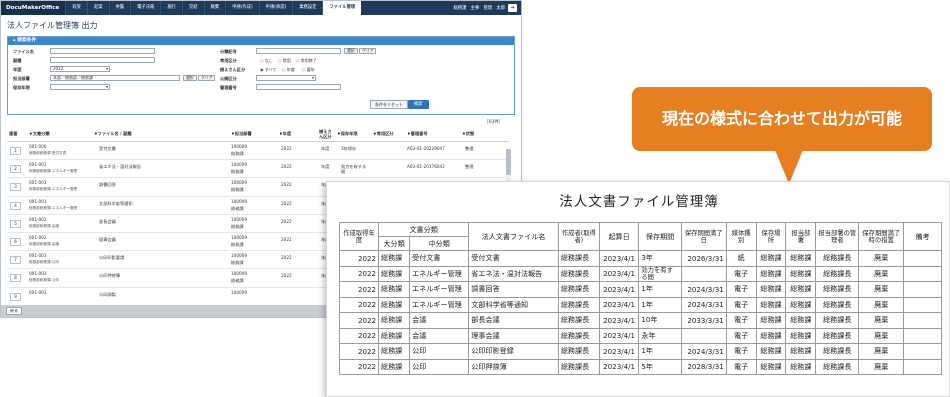 This screenshot has width=950, height=397. What do you see at coordinates (383, 133) in the screenshot?
I see `col-usage: ♦ 常用区分` at bounding box center [383, 133].